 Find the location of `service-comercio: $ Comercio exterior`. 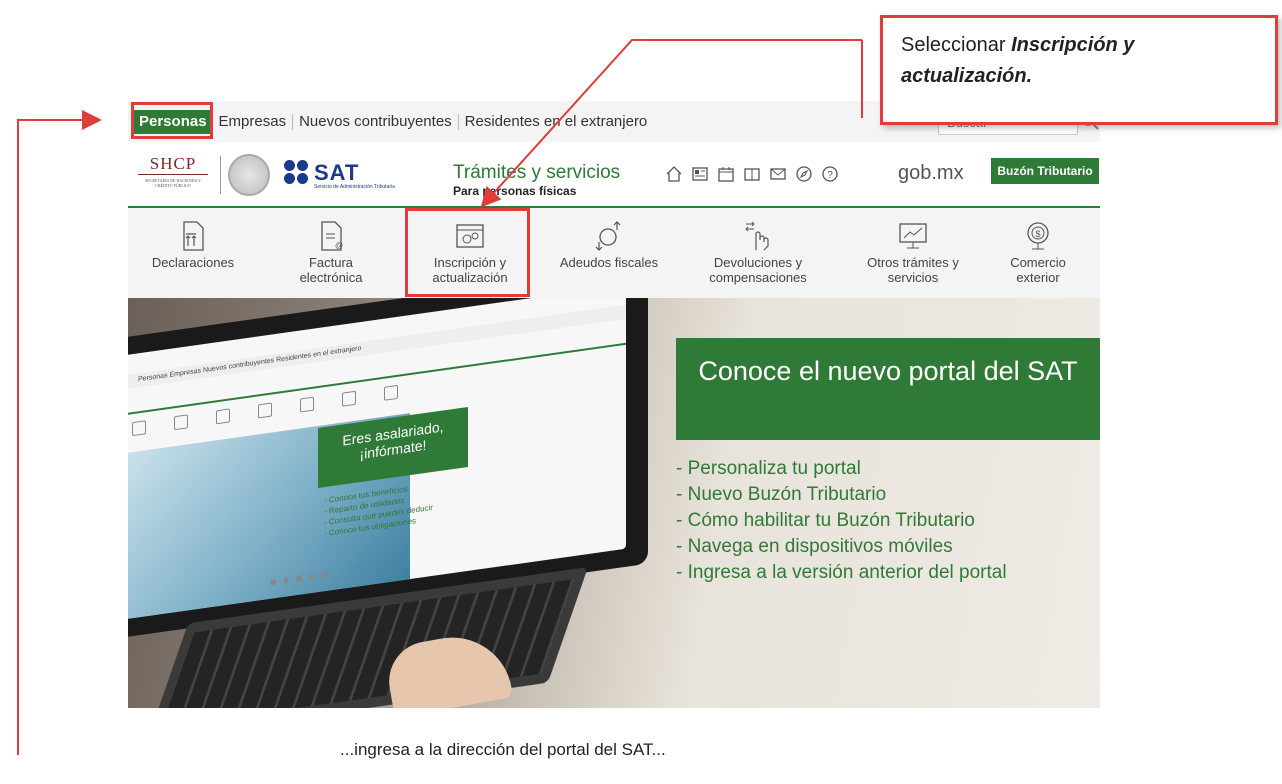

service-comercio: $ Comercio exterior is located at coordinates (1038, 253).